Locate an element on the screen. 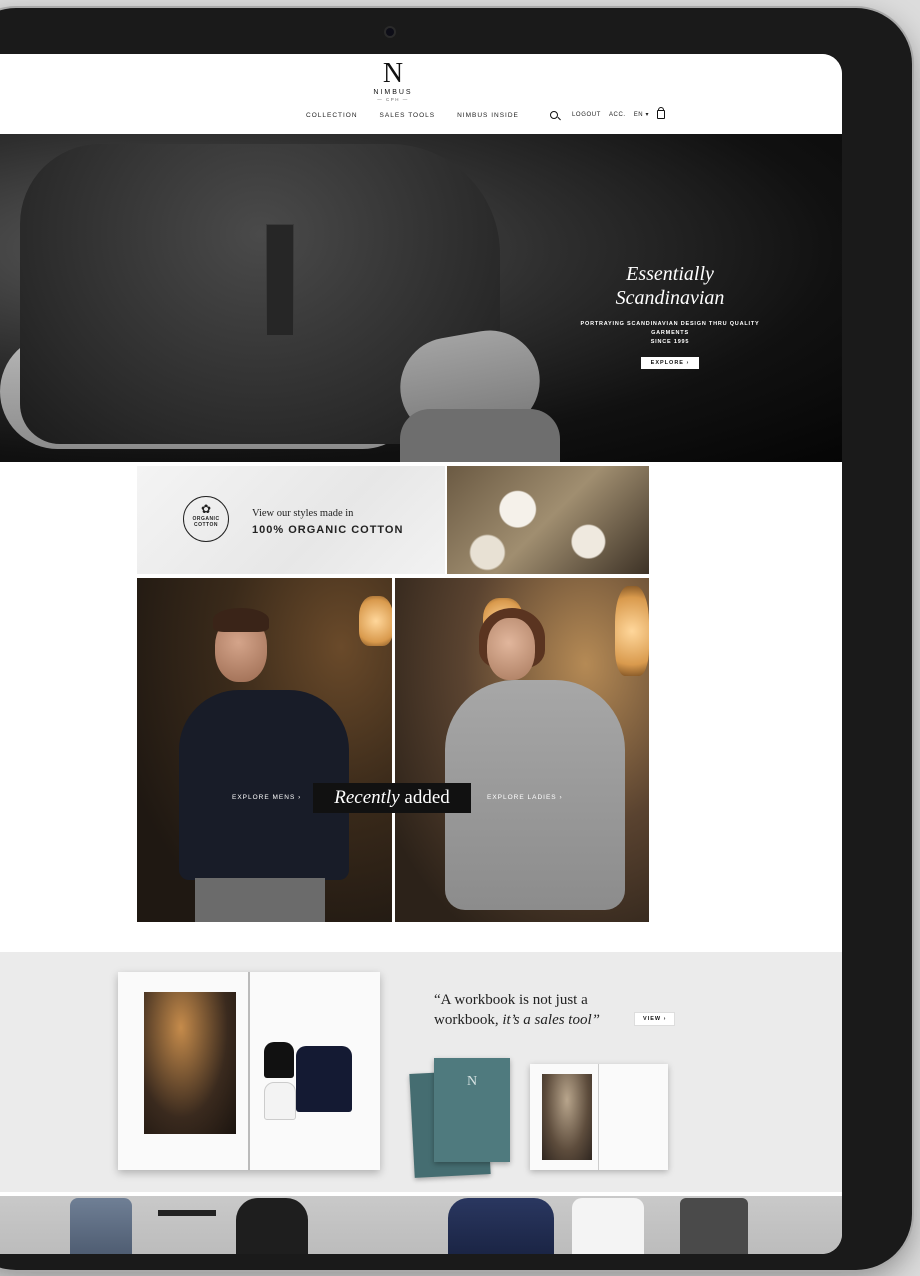  model-woman-head is located at coordinates (511, 649).